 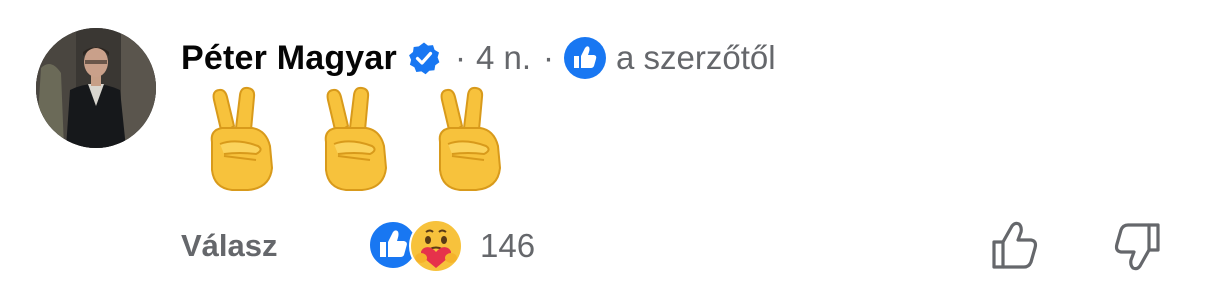 I want to click on reply-button: Válasz, so click(x=229, y=246).